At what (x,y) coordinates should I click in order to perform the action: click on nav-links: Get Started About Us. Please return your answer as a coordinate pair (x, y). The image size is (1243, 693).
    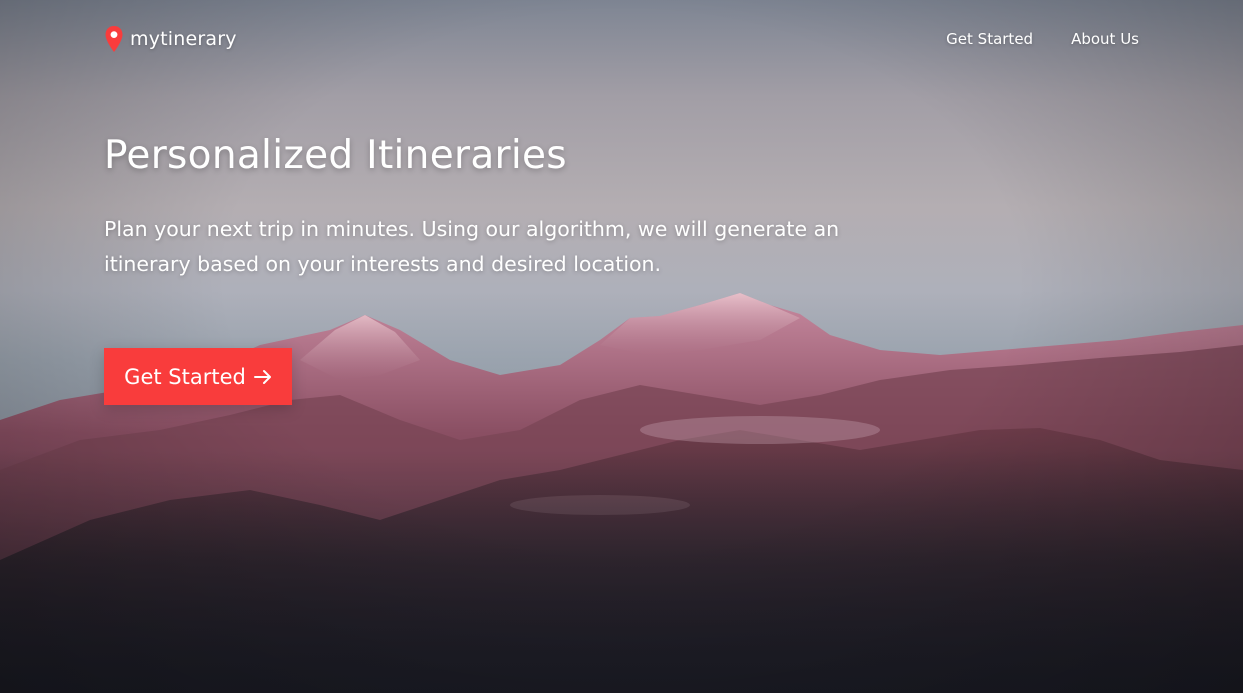
    Looking at the image, I should click on (1042, 39).